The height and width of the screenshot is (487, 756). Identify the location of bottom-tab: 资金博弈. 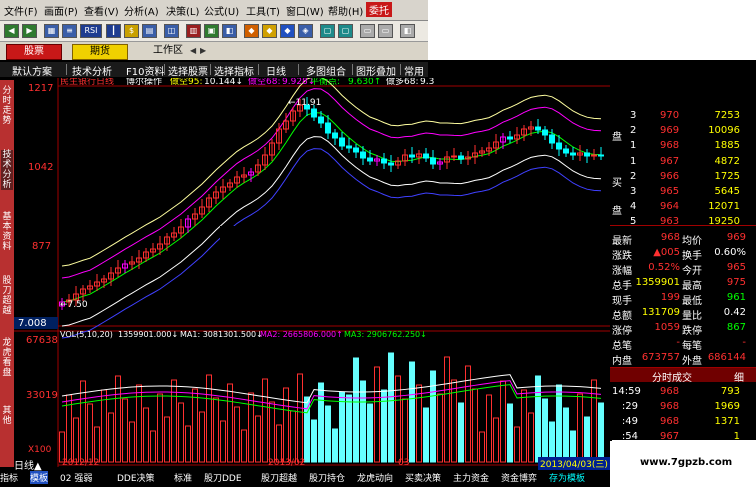
(519, 477).